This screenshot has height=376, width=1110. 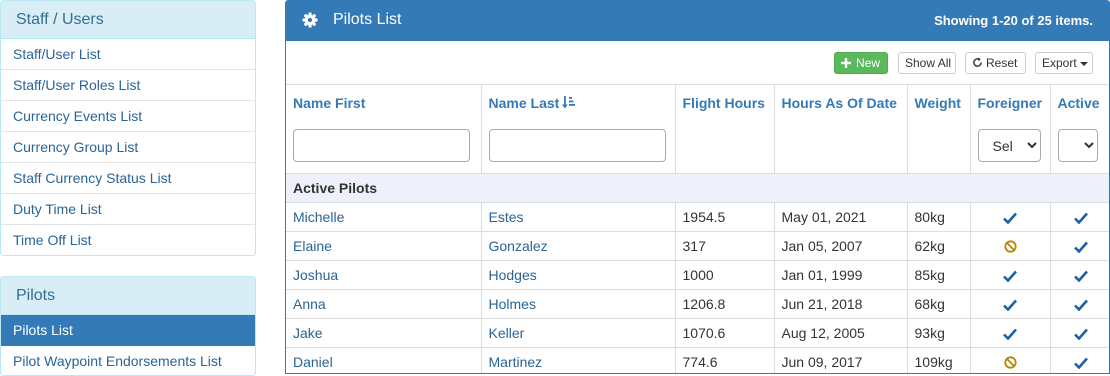 I want to click on cell-name-last: Keller, so click(x=578, y=333).